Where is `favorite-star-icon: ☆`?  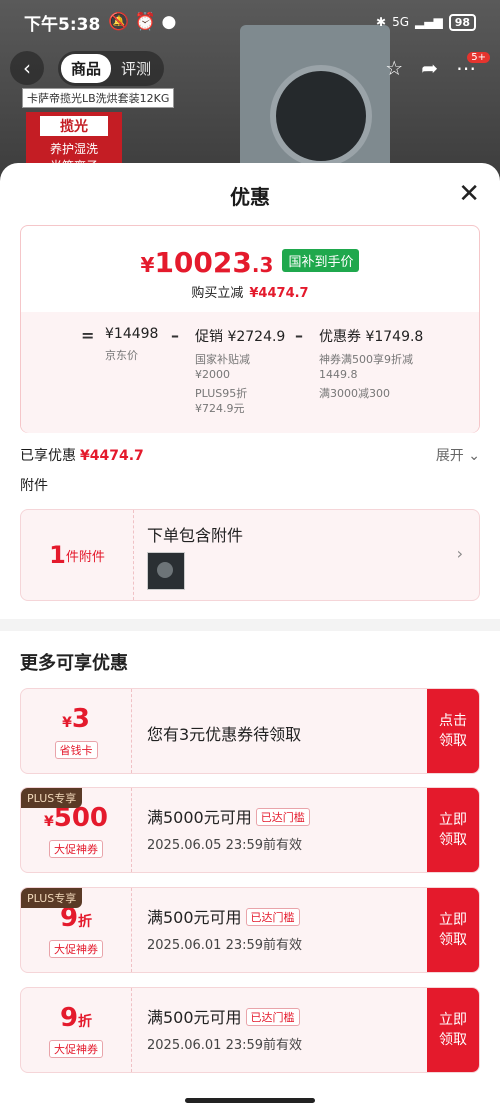 favorite-star-icon: ☆ is located at coordinates (394, 68).